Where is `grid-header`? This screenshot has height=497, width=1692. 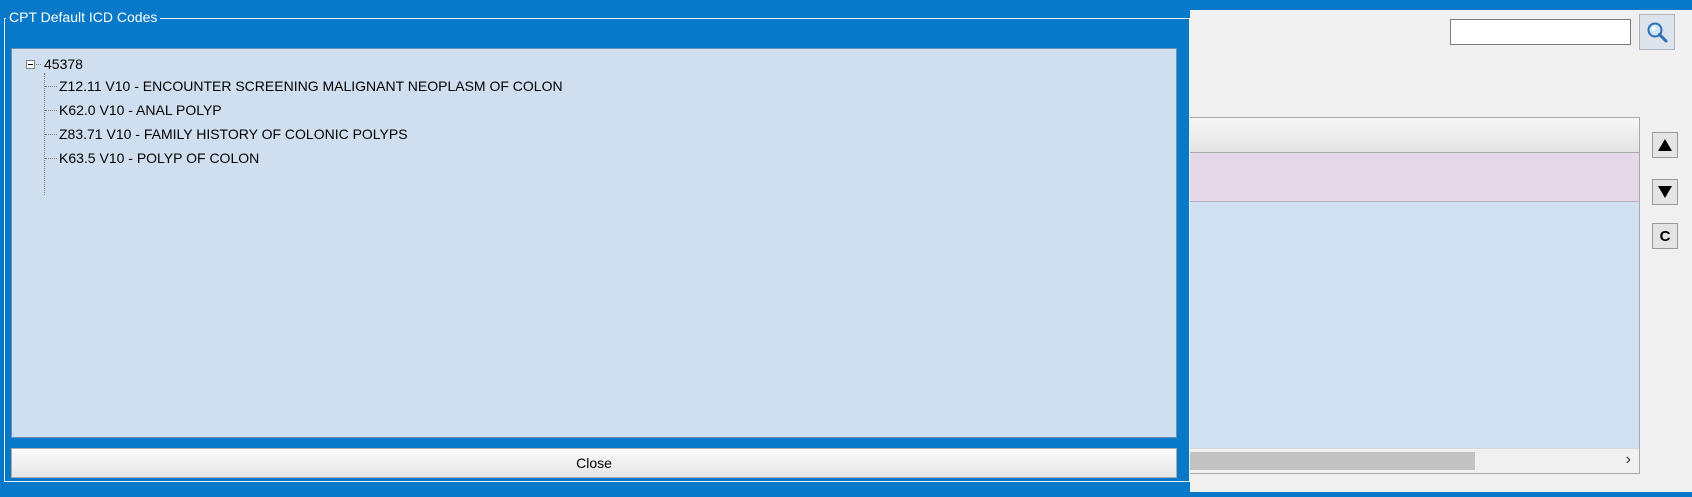
grid-header is located at coordinates (1414, 135).